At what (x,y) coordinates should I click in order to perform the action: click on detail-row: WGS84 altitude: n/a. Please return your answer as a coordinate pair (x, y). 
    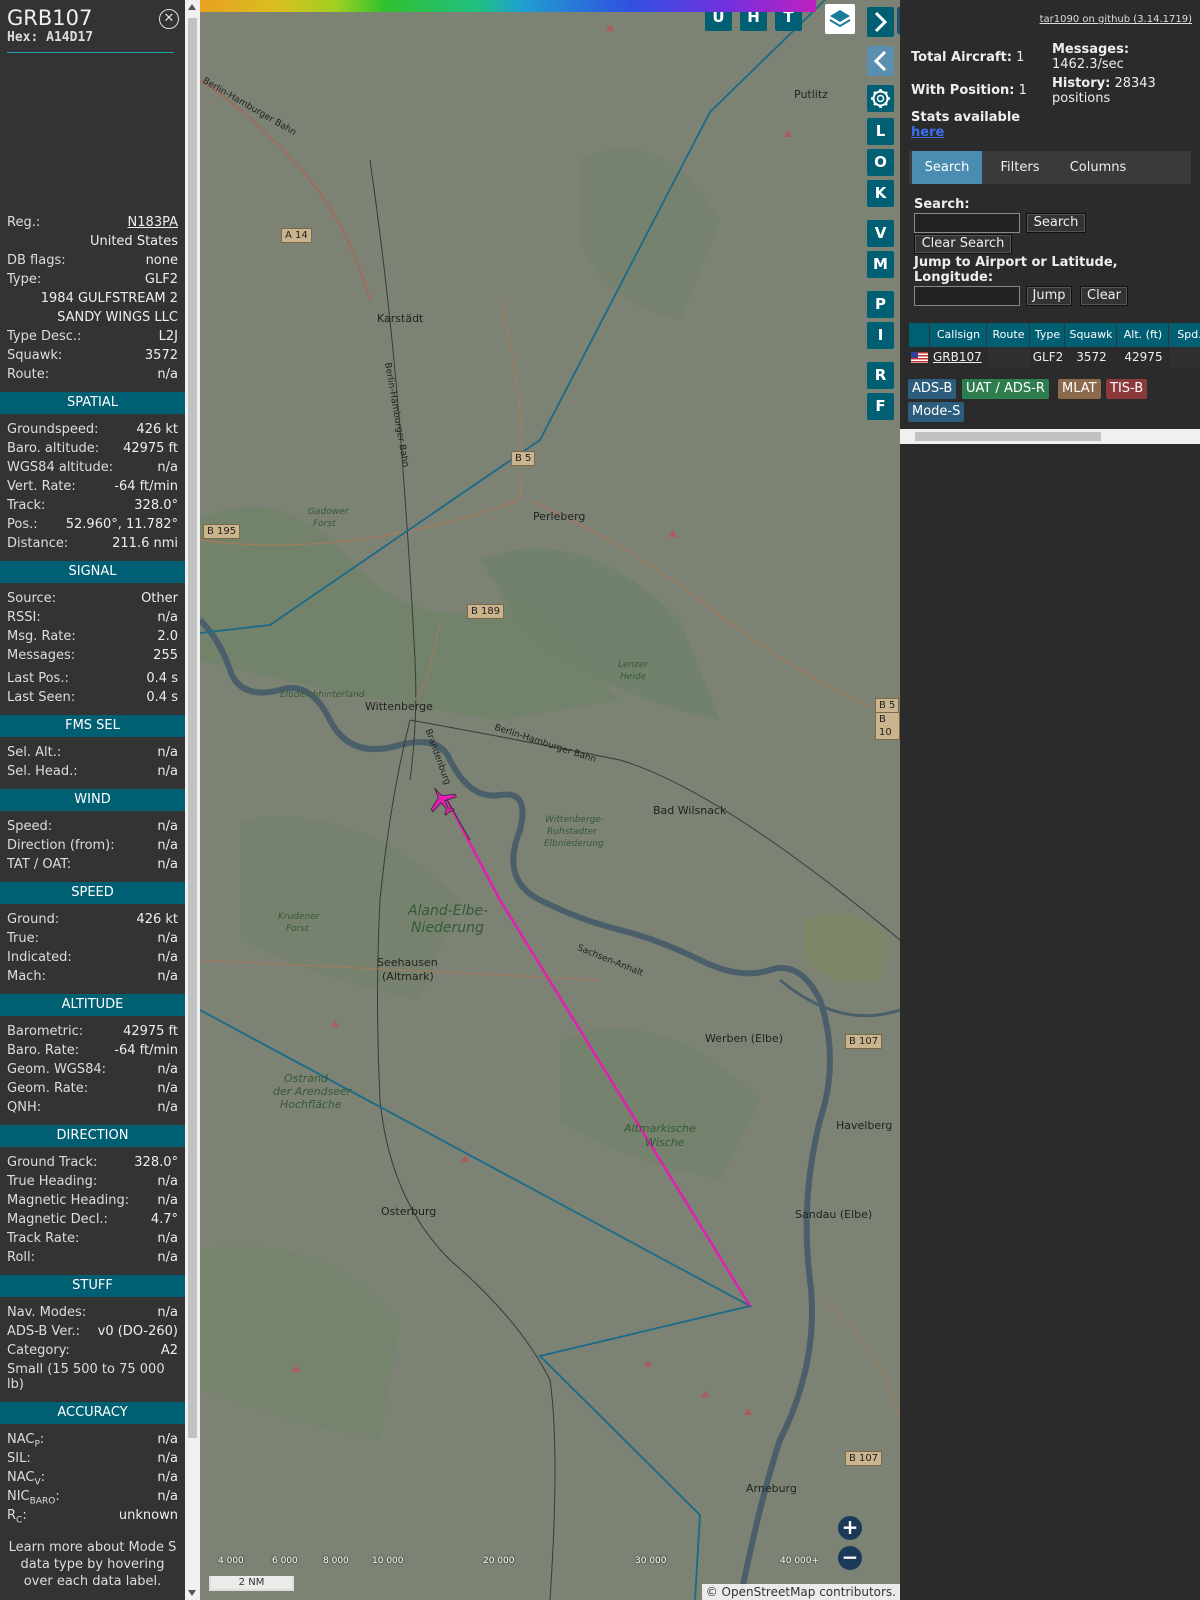
    Looking at the image, I should click on (92, 467).